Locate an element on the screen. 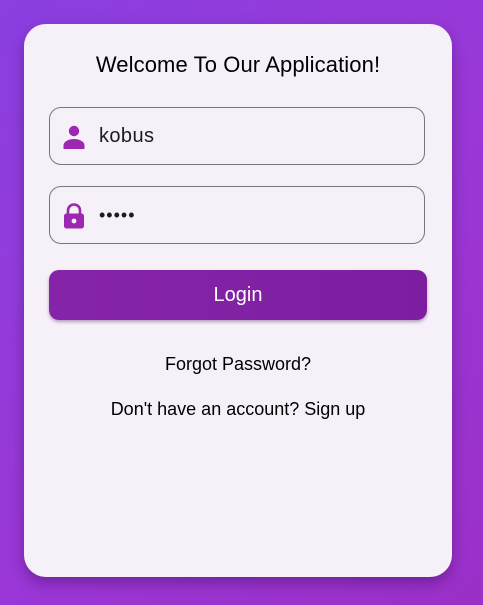  username-field is located at coordinates (237, 136).